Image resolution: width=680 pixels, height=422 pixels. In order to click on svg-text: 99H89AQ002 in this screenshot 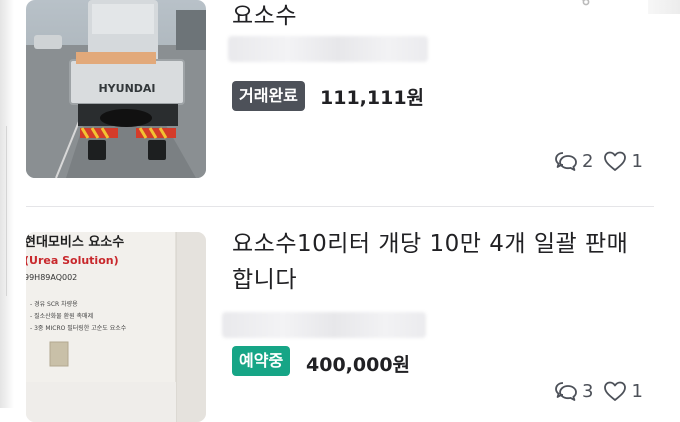, I will do `click(51, 277)`.